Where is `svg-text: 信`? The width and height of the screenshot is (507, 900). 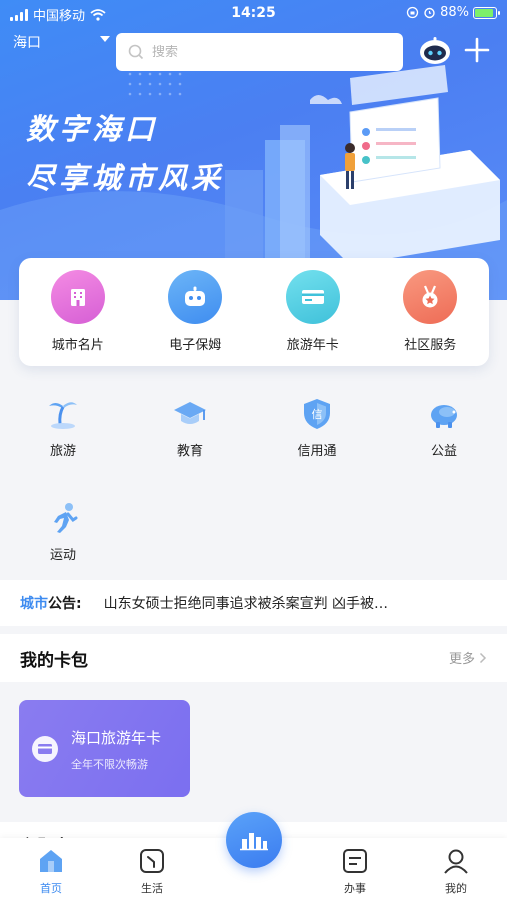 svg-text: 信 is located at coordinates (317, 414).